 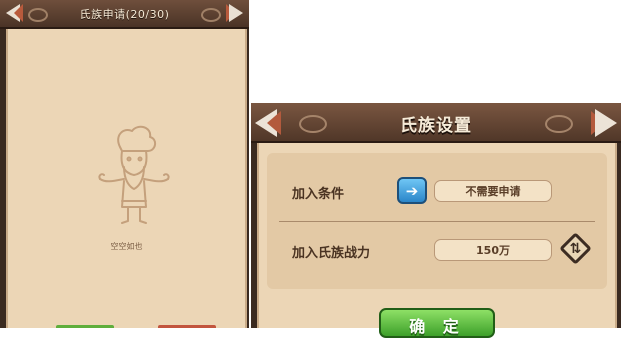 I want to click on join-power-label: 加入氏族战力, so click(x=331, y=253).